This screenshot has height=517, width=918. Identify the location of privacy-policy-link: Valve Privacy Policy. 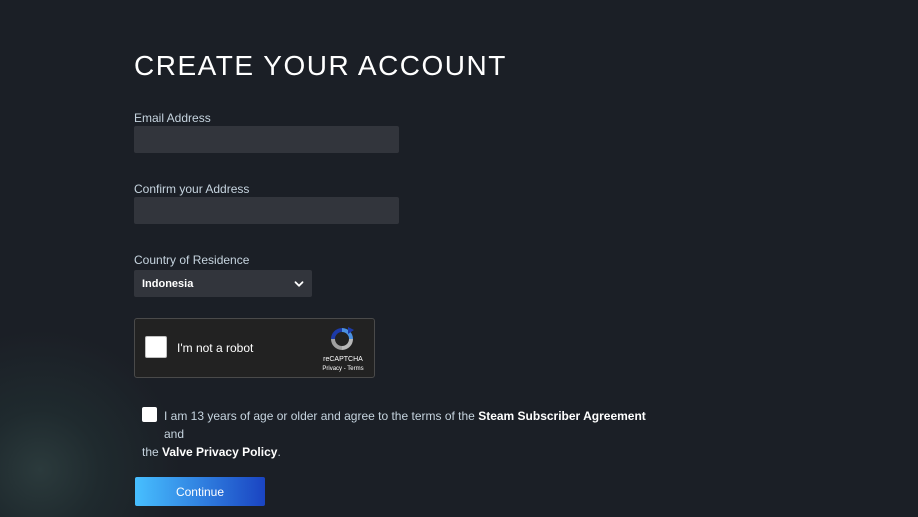
(219, 452).